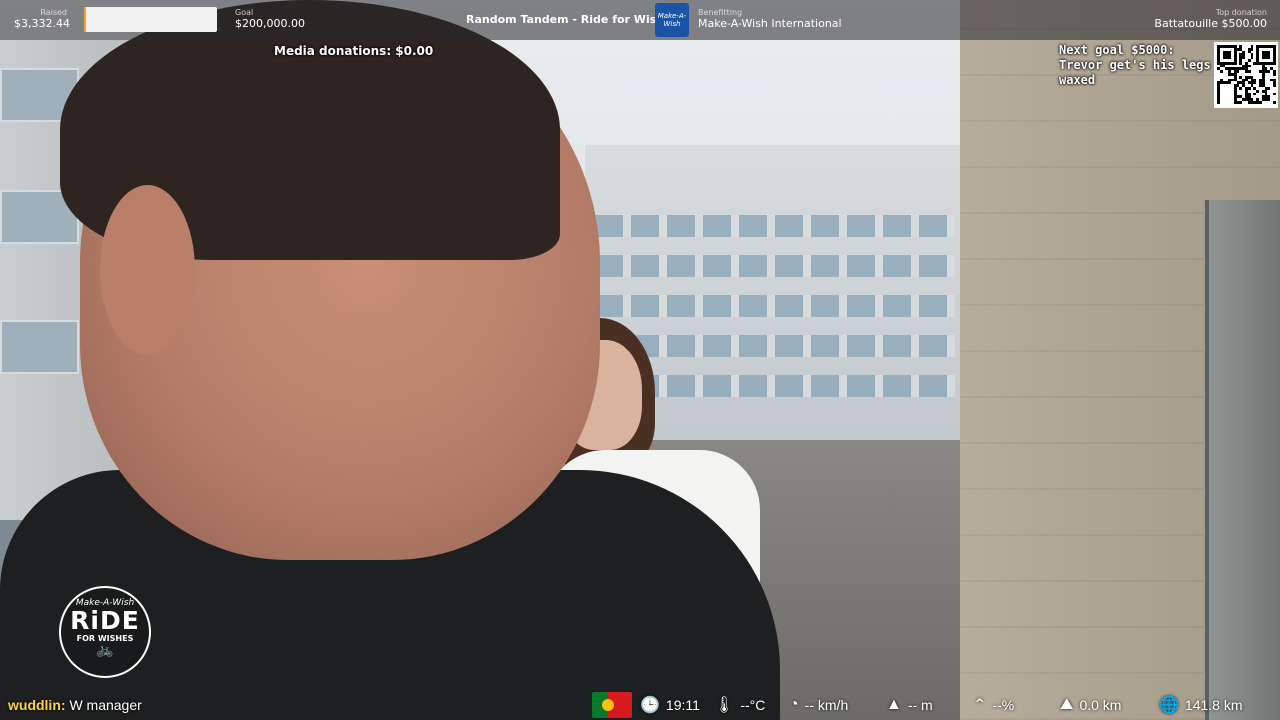 The image size is (1280, 720). What do you see at coordinates (724, 705) in the screenshot?
I see `thermometer-icon: 🌡` at bounding box center [724, 705].